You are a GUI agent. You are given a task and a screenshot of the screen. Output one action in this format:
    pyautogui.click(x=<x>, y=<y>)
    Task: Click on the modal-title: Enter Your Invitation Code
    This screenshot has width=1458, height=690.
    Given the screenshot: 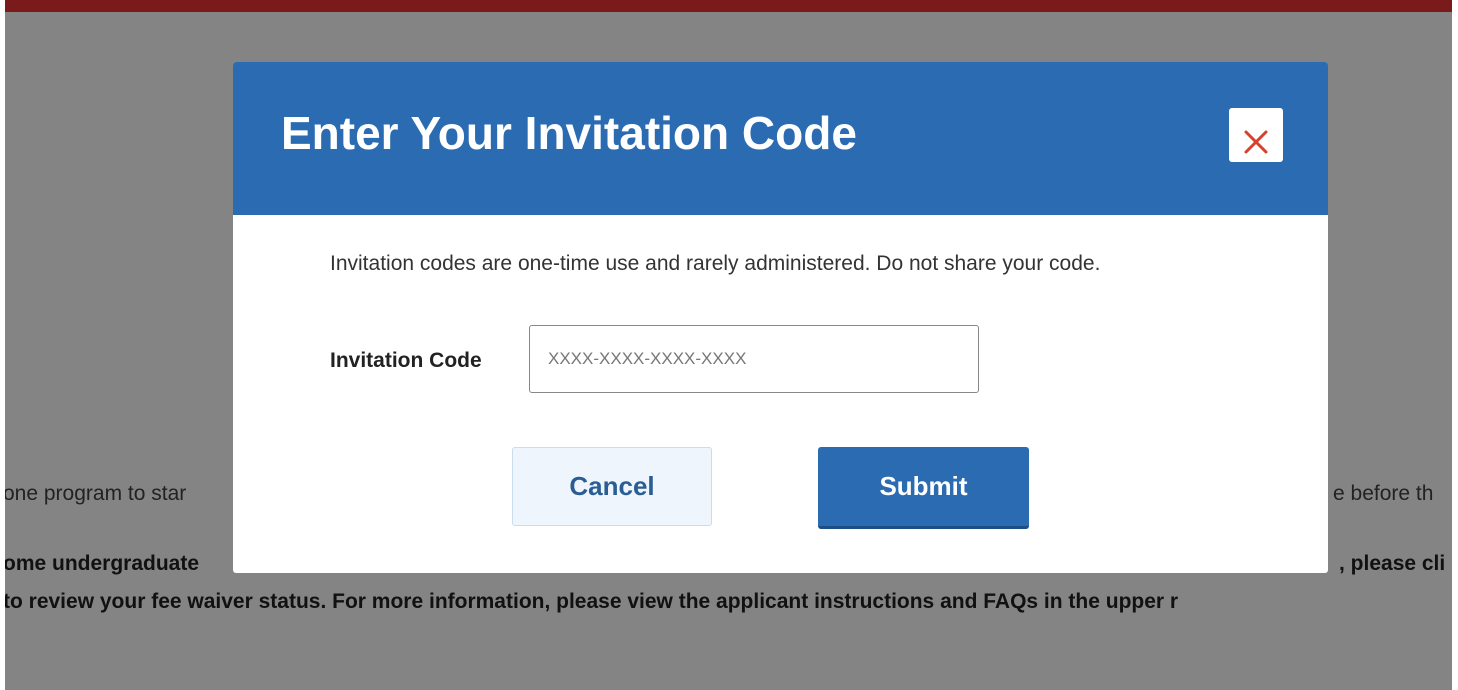 What is the action you would take?
    pyautogui.click(x=569, y=133)
    